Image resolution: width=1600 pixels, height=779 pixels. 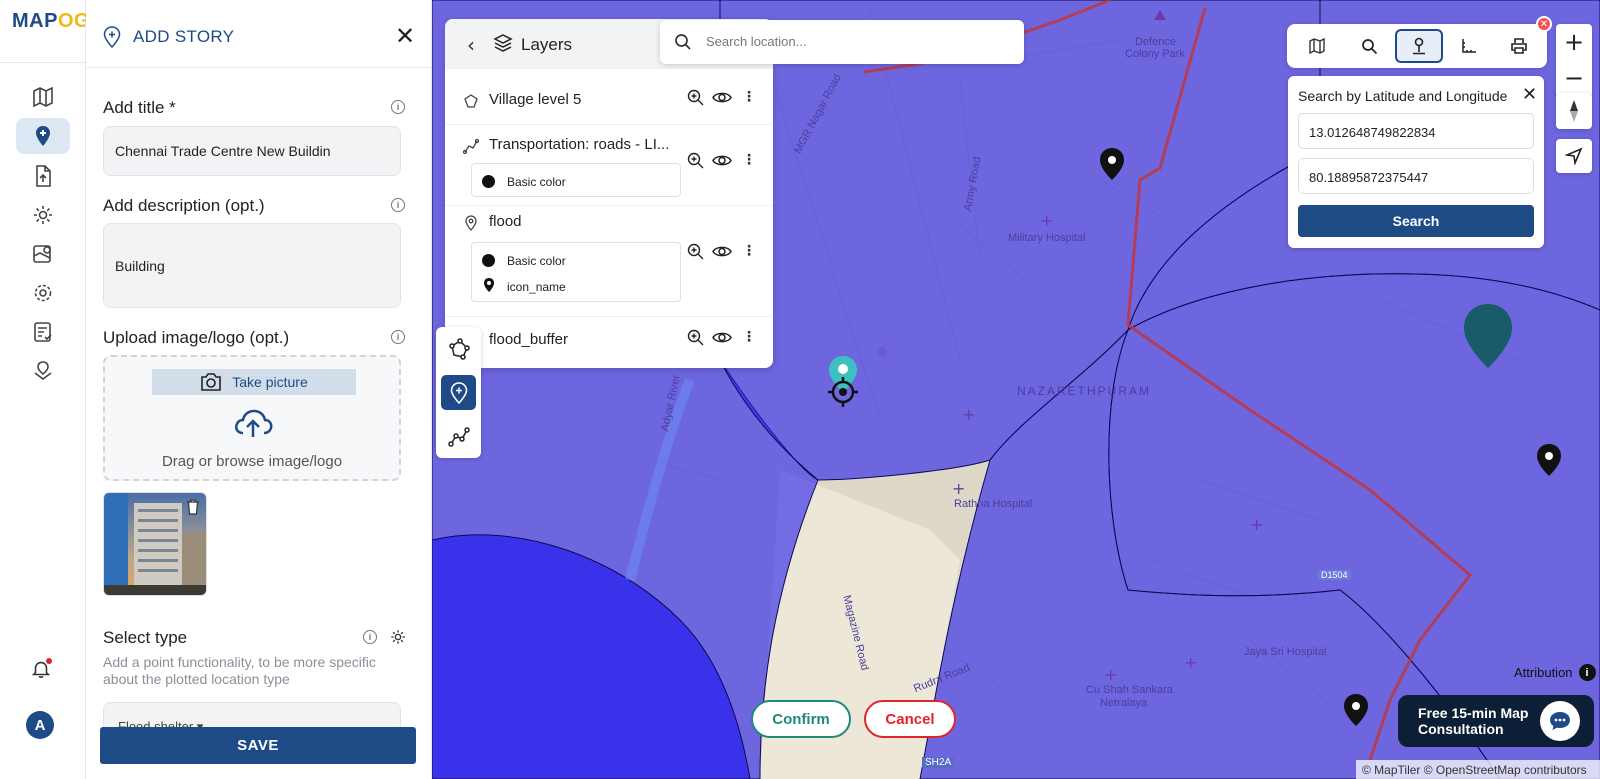 What do you see at coordinates (576, 285) in the screenshot?
I see `legend-item: icon_name` at bounding box center [576, 285].